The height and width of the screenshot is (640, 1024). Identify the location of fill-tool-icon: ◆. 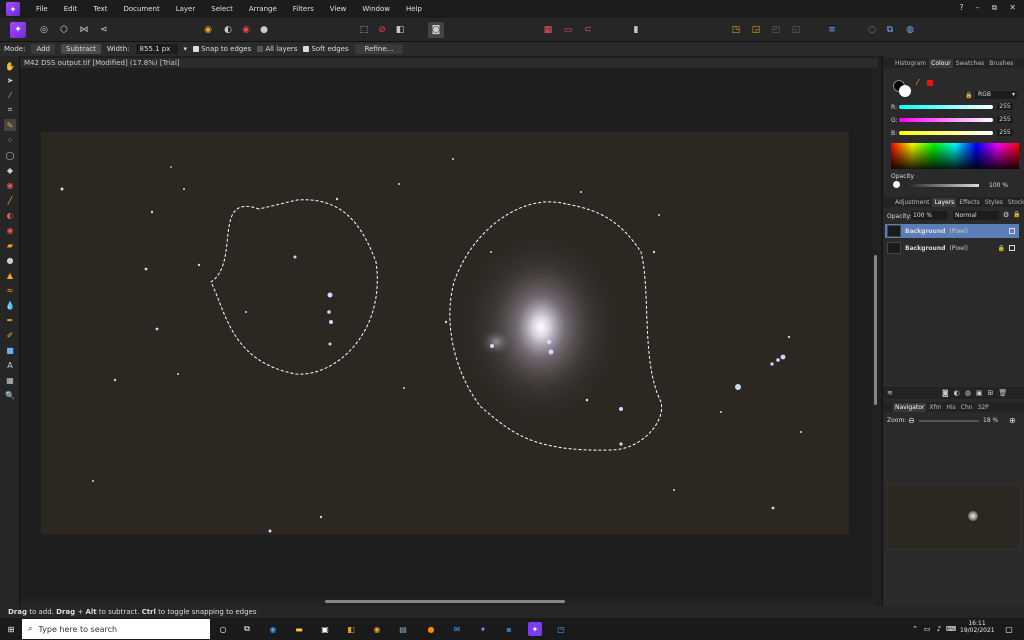
(10, 170).